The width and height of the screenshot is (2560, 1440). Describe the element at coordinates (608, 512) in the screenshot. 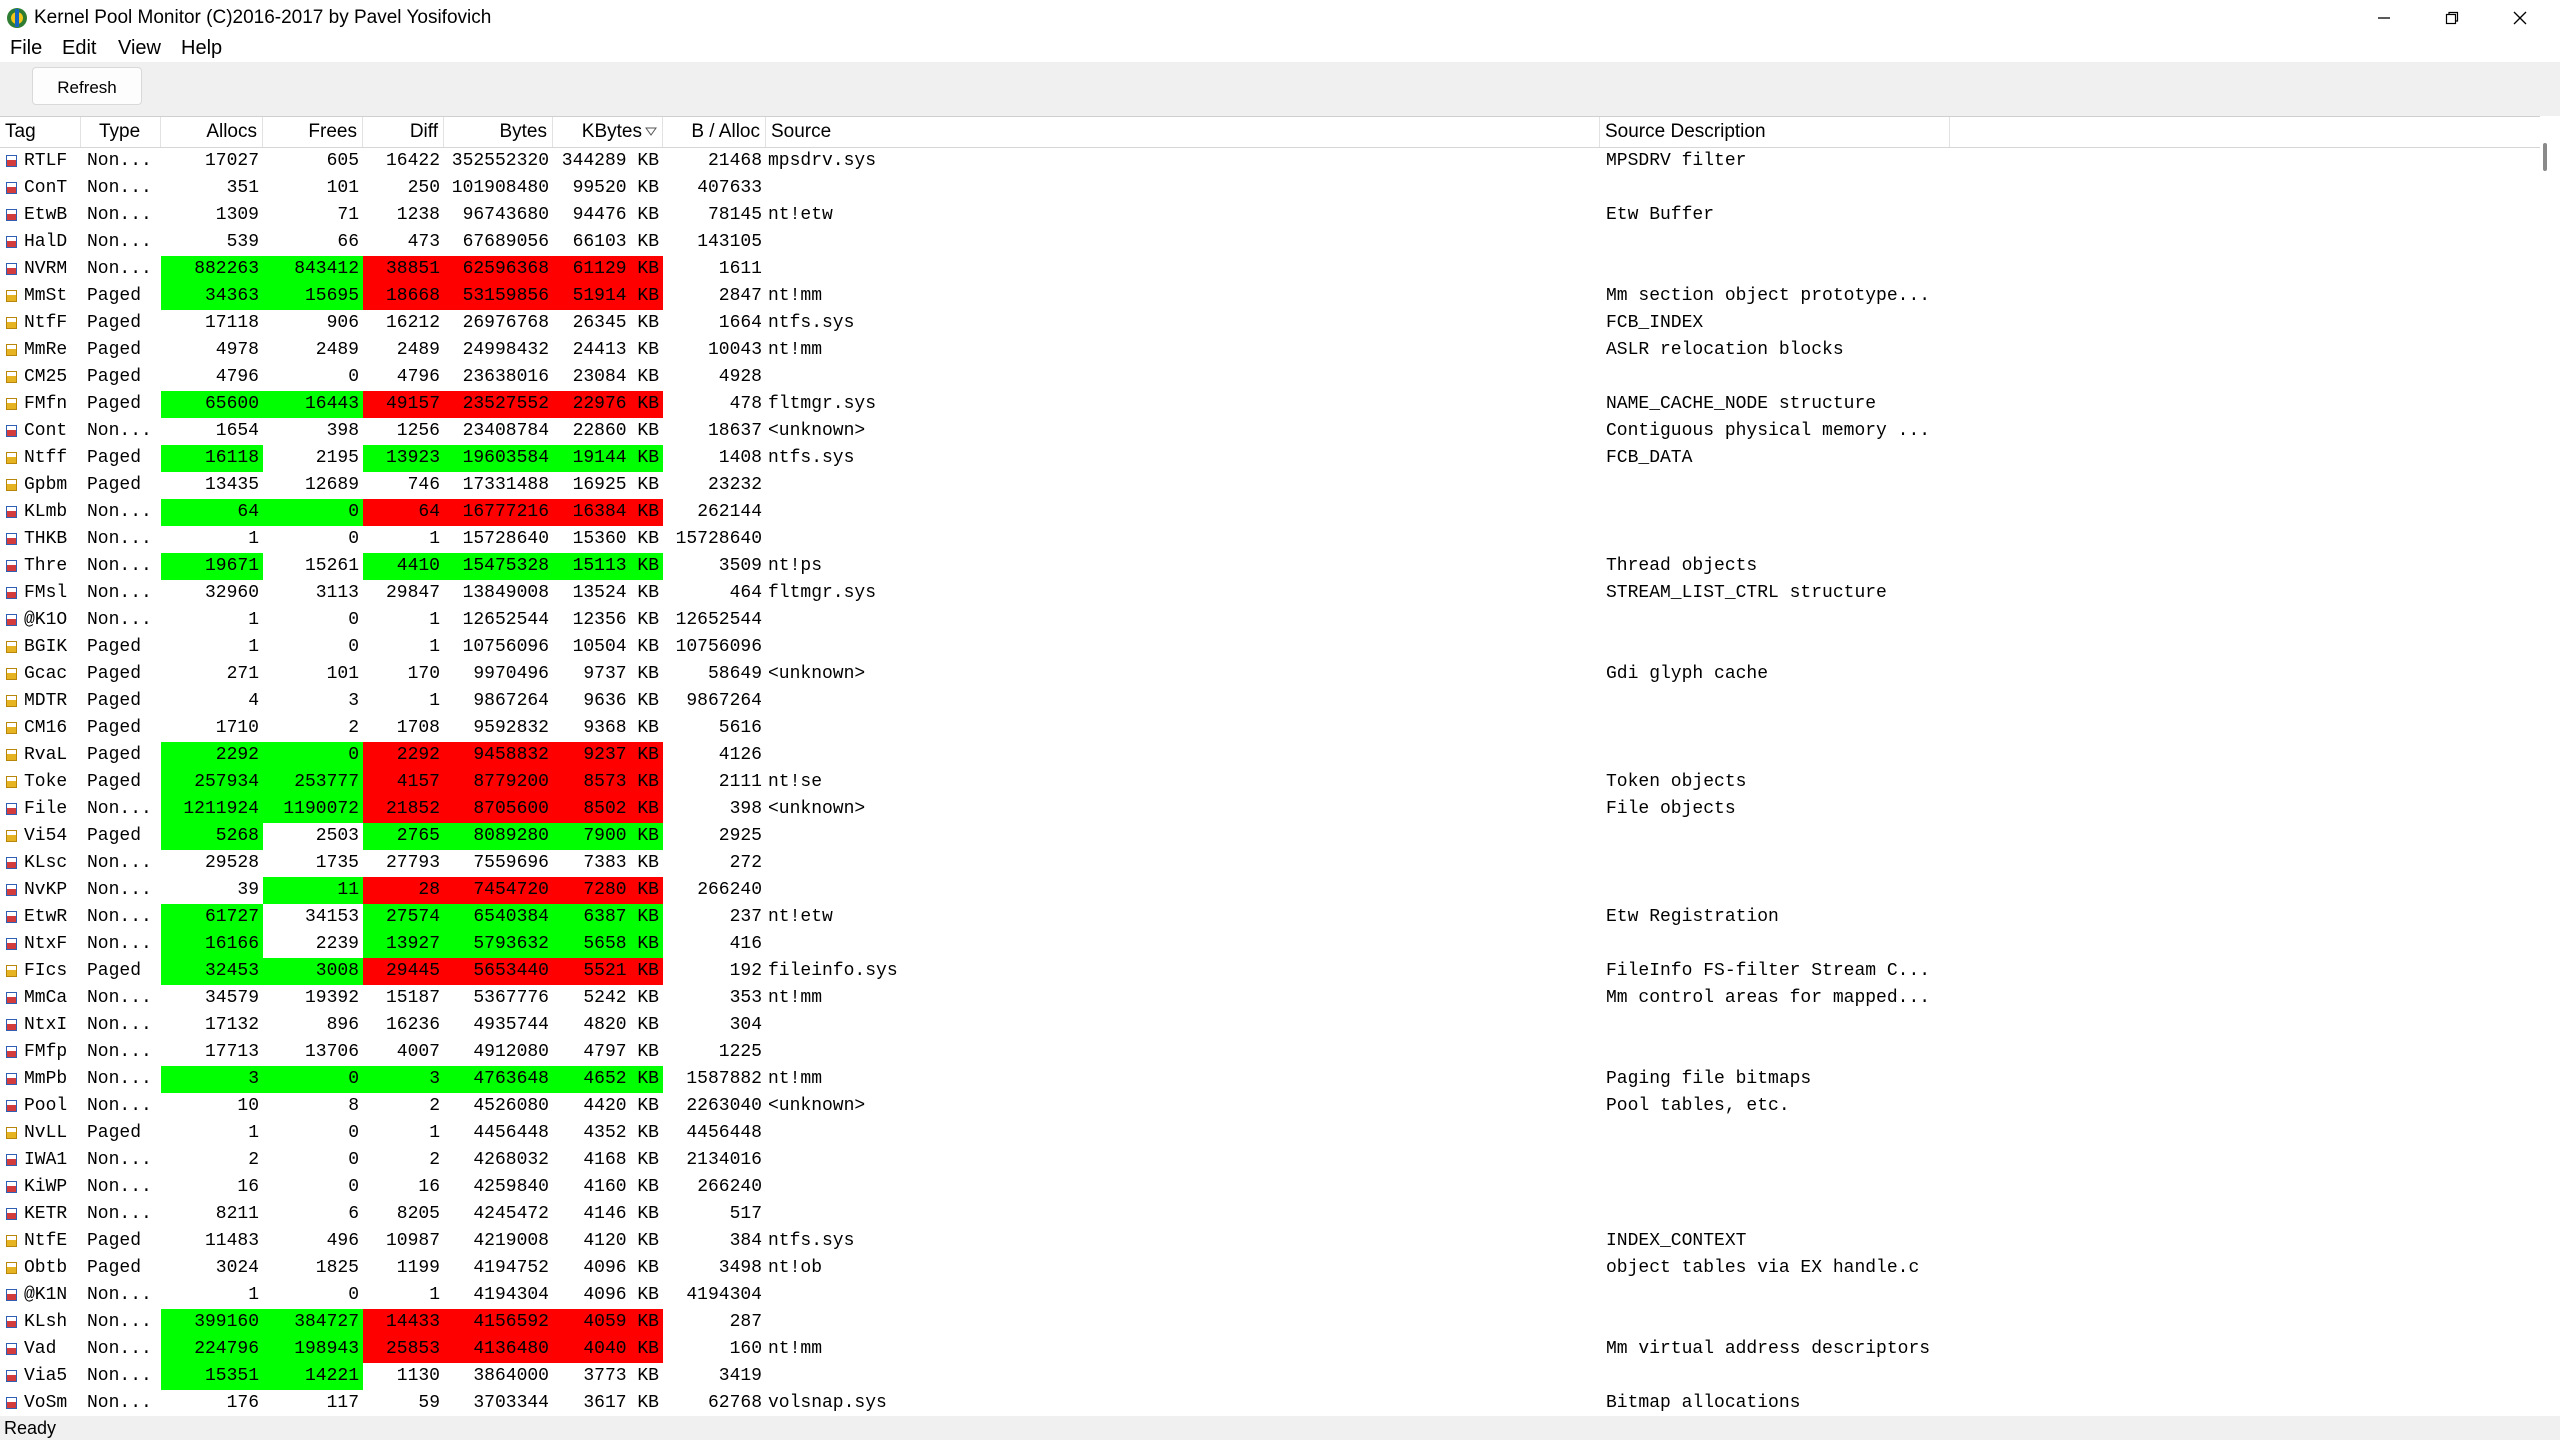

I see `cell-kbytes: 16384 KB` at that location.